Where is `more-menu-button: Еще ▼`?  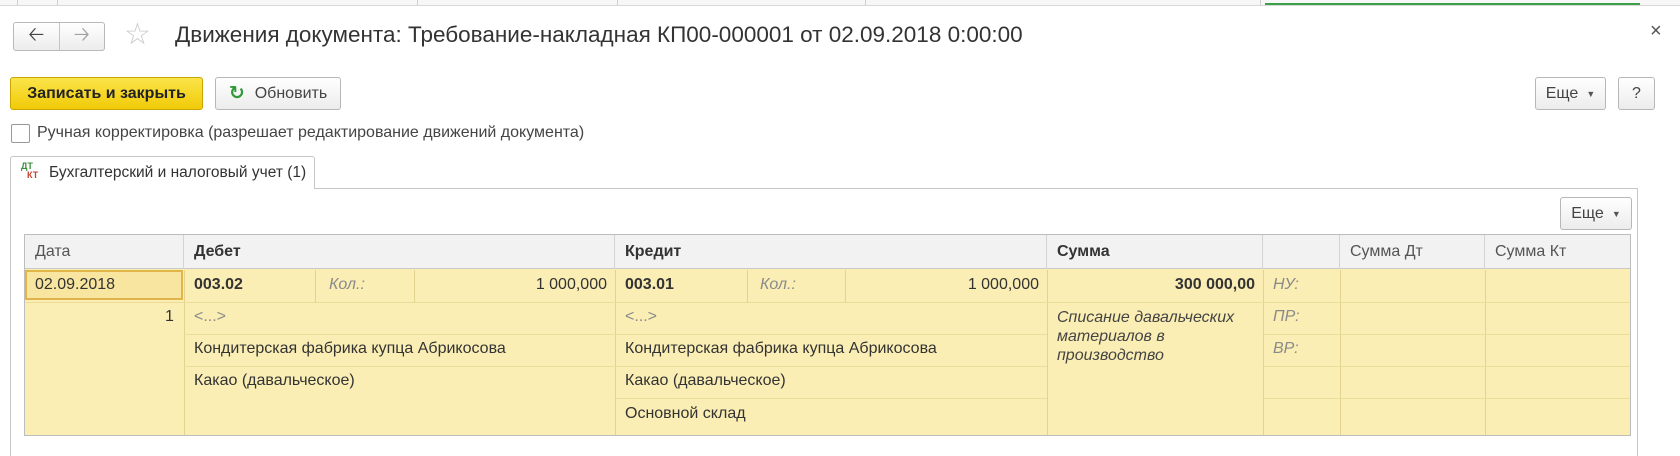
more-menu-button: Еще ▼ is located at coordinates (1570, 93).